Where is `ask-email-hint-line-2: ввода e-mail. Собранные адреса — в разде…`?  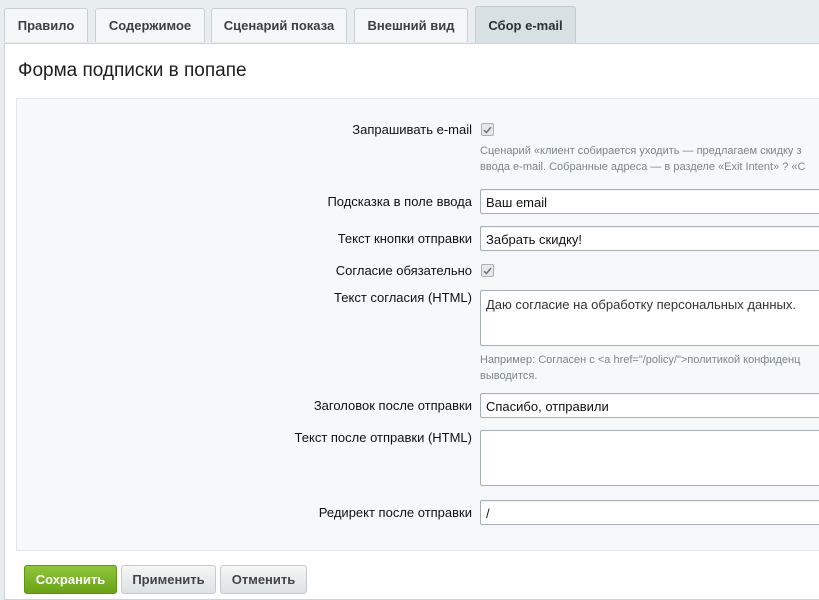
ask-email-hint-line-2: ввода e-mail. Собранные адреса — в разде… is located at coordinates (643, 167).